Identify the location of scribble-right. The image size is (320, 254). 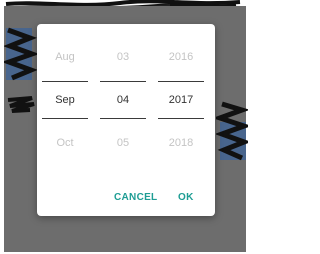
(232, 131).